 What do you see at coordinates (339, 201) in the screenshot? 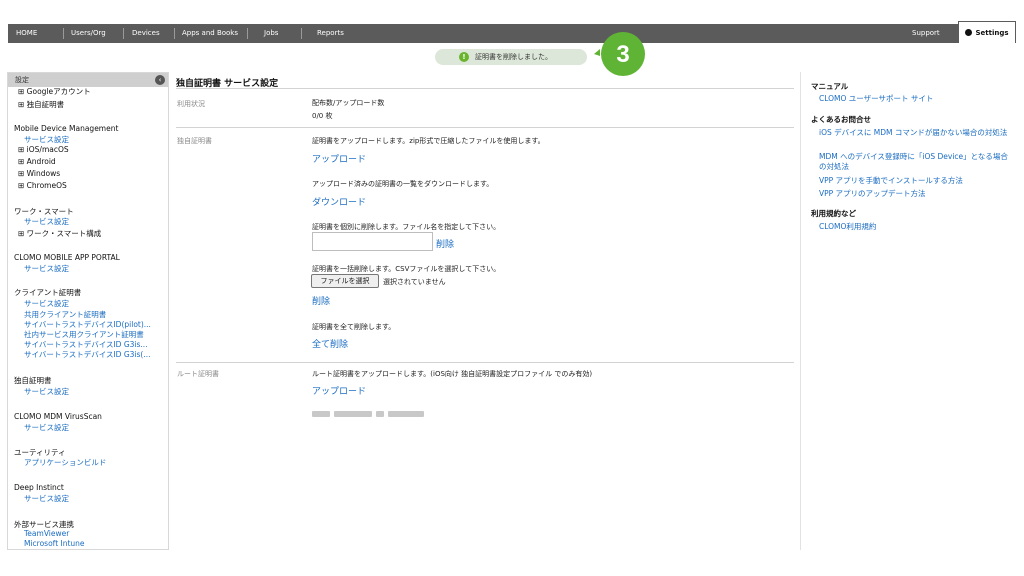
I see `download-link: ダウンロード` at bounding box center [339, 201].